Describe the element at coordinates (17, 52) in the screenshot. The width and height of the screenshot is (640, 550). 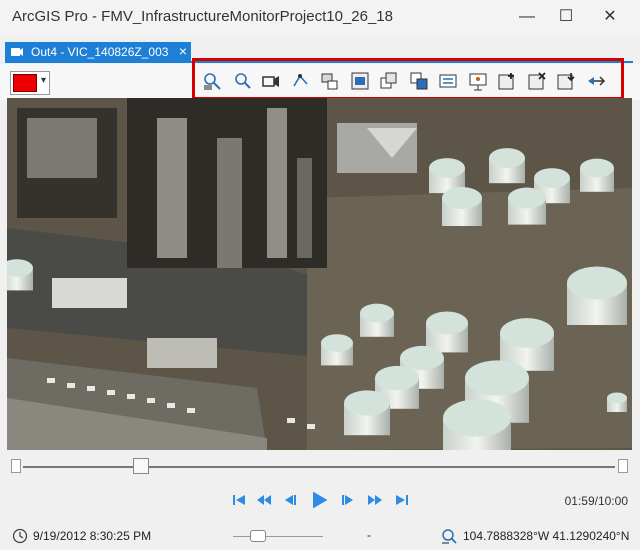
I see `fmv-video-icon` at that location.